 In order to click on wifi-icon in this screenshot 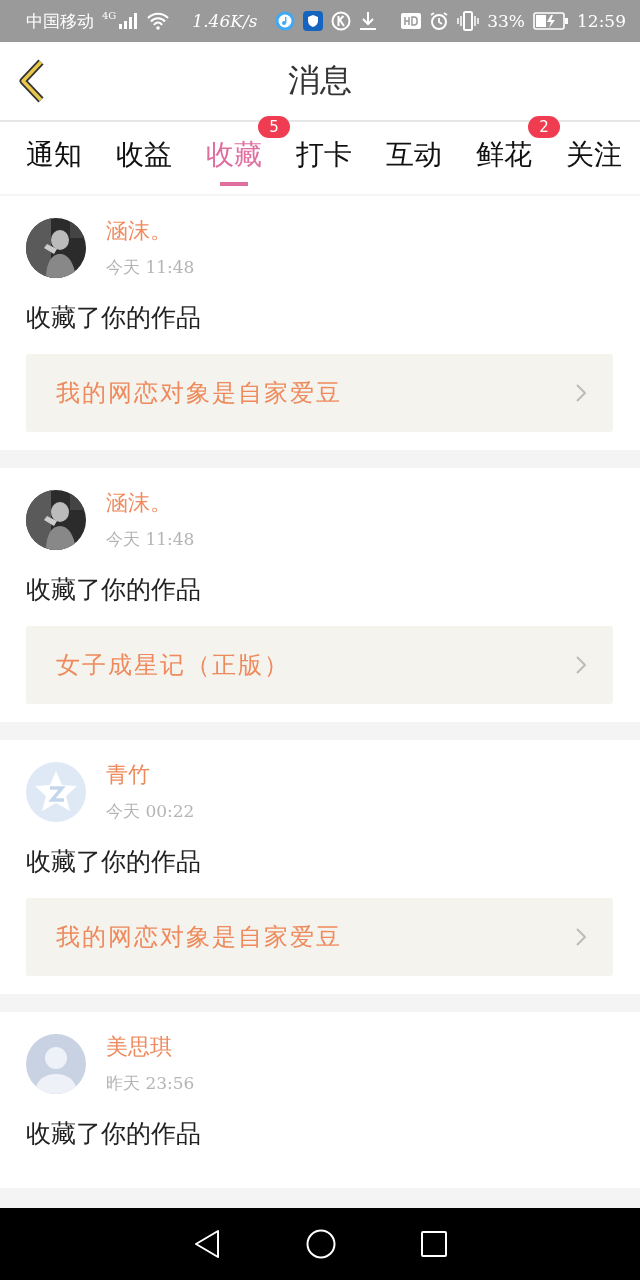, I will do `click(158, 21)`.